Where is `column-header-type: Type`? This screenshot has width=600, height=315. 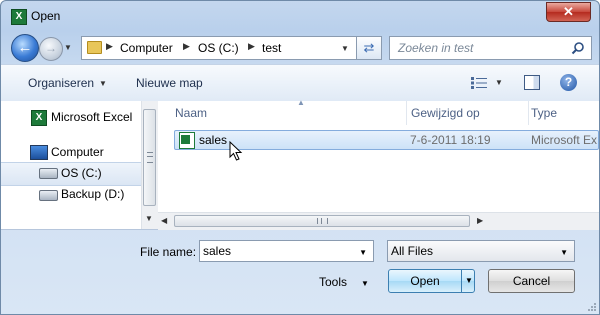 column-header-type: Type is located at coordinates (564, 113).